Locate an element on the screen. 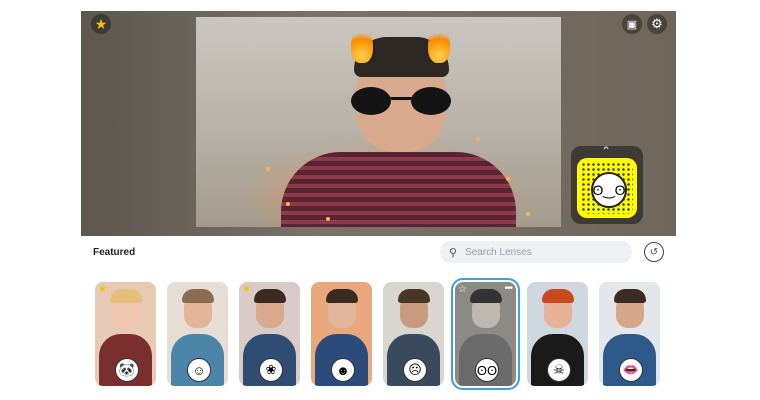 This screenshot has height=400, width=760. smile-lens: ☻ is located at coordinates (341, 334).